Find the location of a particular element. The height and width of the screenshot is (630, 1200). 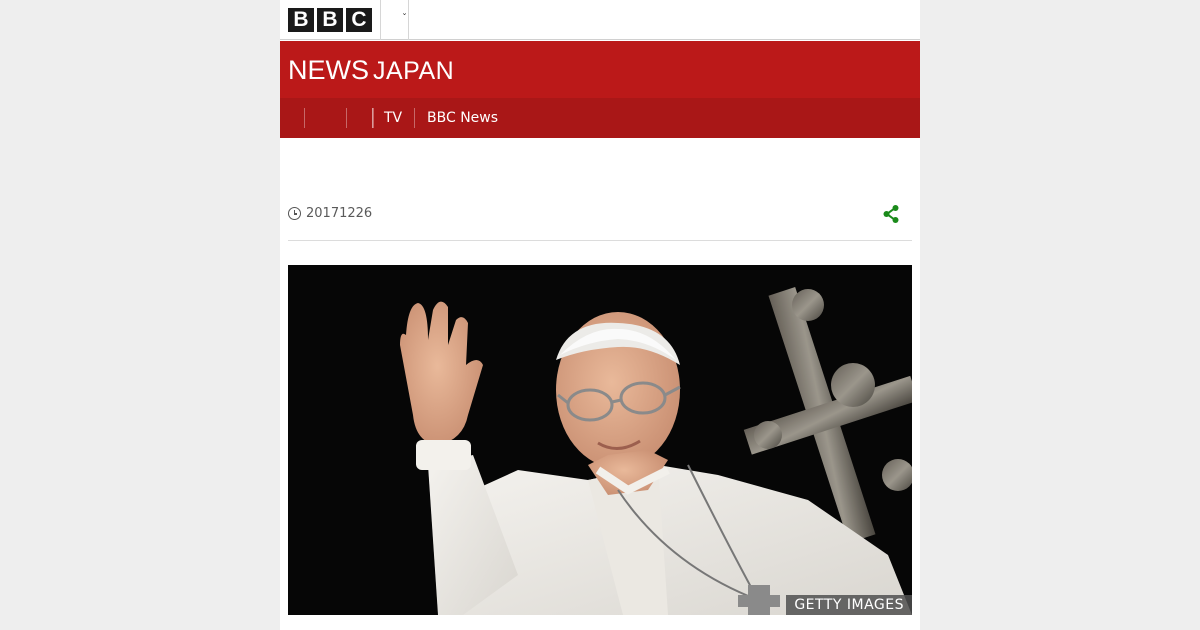

article-date: 20171226 is located at coordinates (339, 213).